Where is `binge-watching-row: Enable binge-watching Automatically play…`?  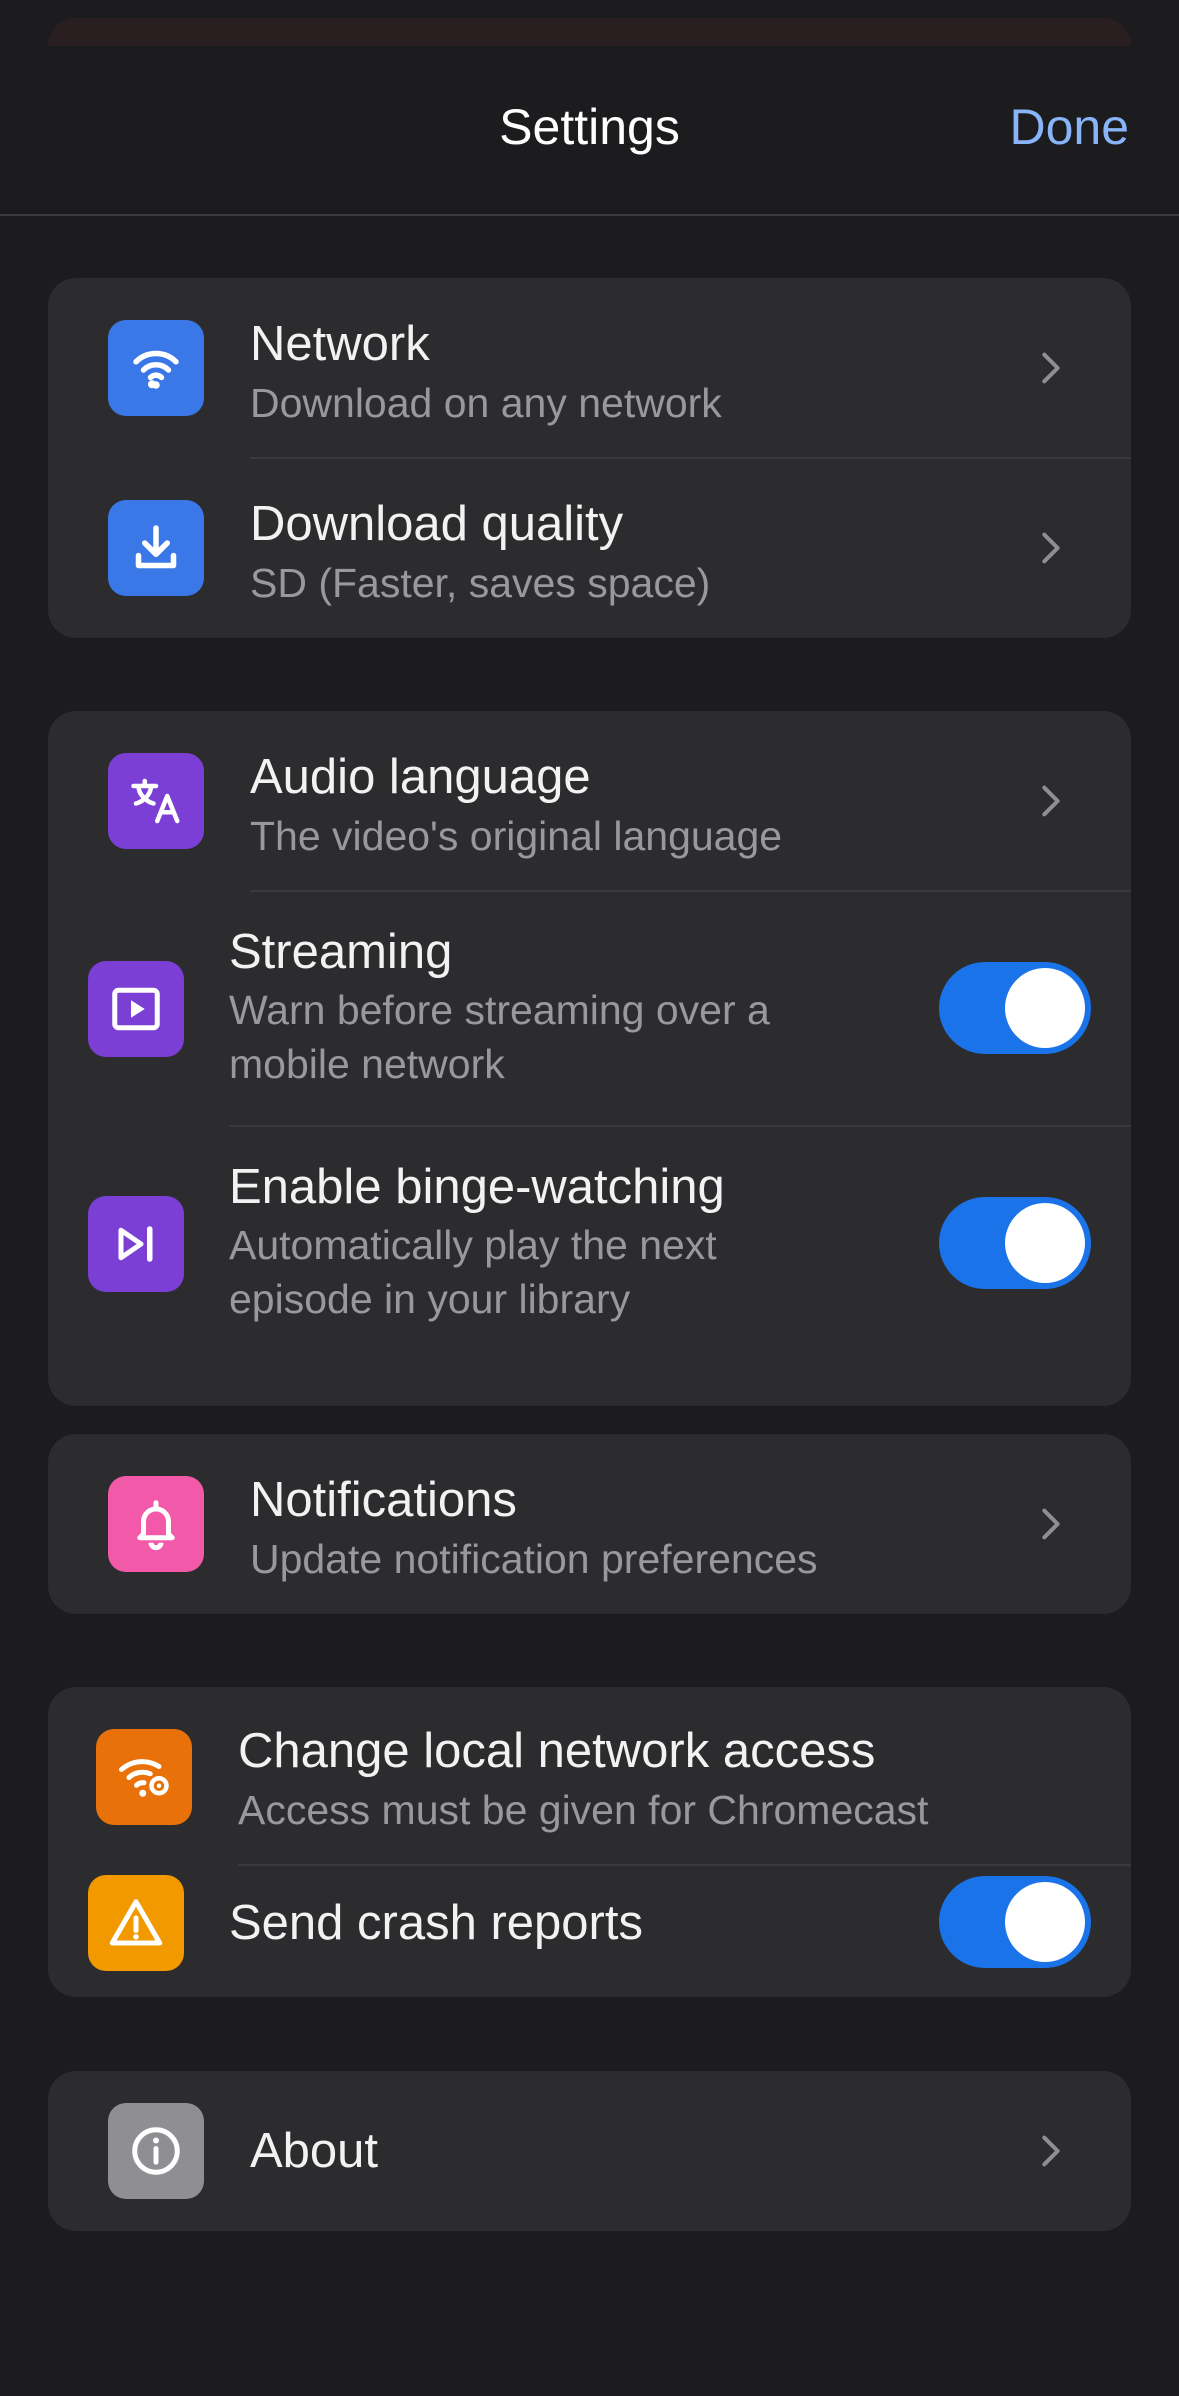 binge-watching-row: Enable binge-watching Automatically play… is located at coordinates (589, 1243).